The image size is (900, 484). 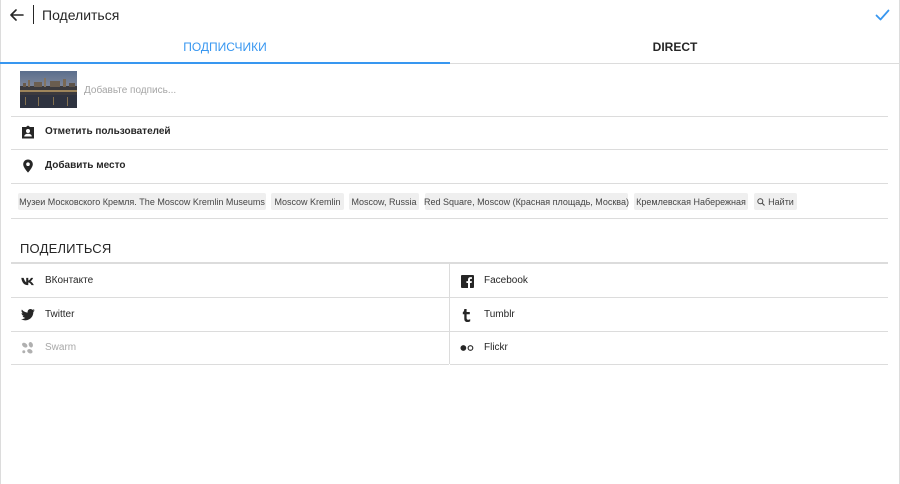 I want to click on frame-left-border, so click(x=0, y=242).